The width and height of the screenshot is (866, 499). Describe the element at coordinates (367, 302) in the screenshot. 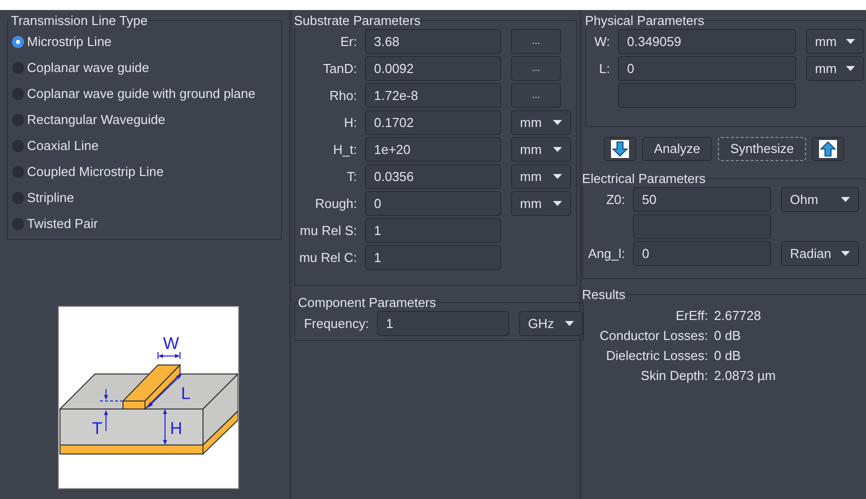

I see `group-title: Component Parameters` at that location.